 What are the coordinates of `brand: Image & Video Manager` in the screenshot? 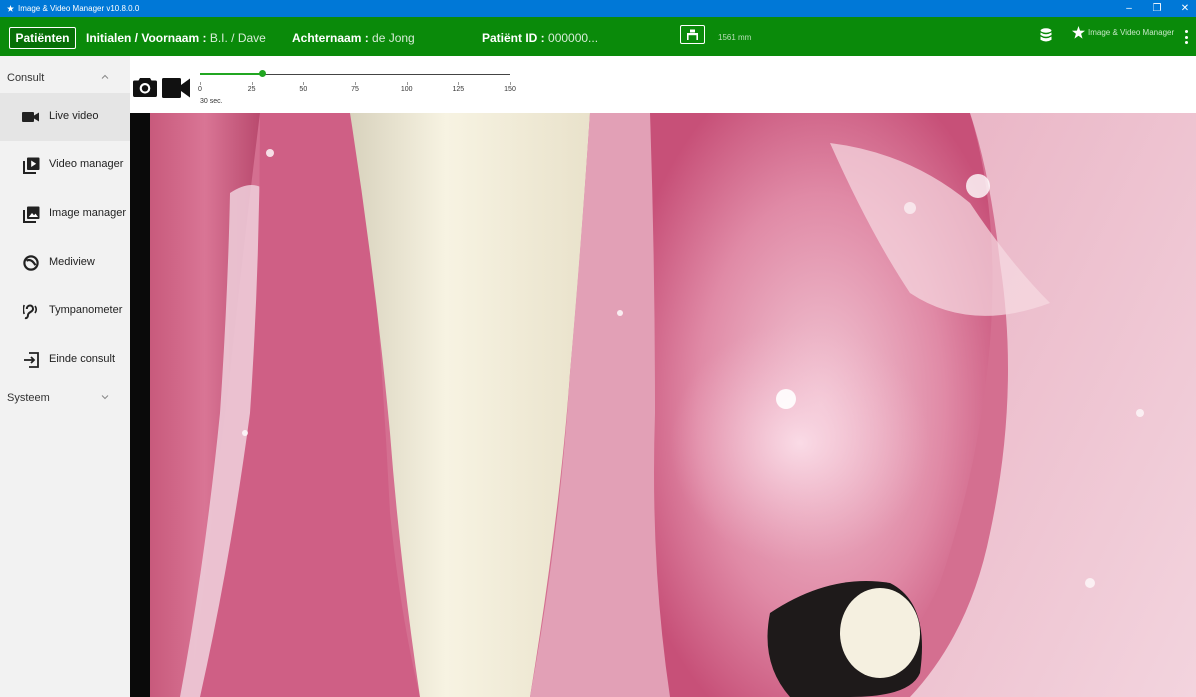 It's located at (1123, 32).